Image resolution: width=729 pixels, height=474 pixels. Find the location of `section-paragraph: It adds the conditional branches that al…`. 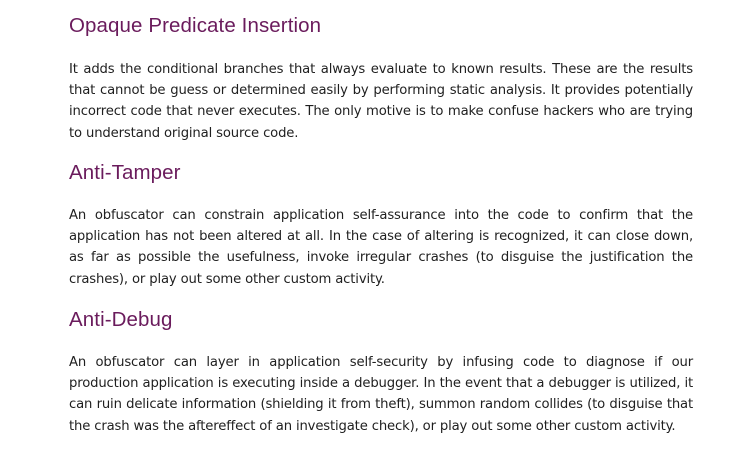

section-paragraph: It adds the conditional branches that al… is located at coordinates (381, 101).